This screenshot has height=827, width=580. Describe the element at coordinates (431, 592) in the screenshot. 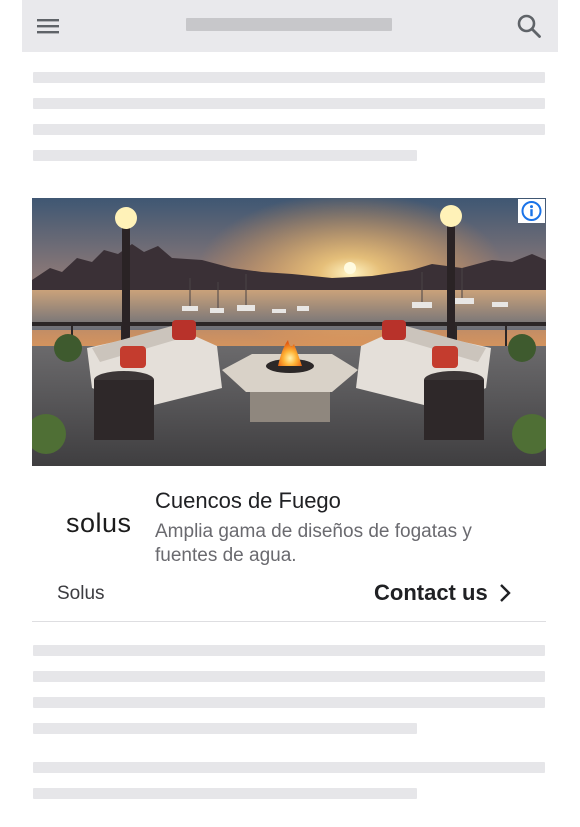

I see `cta-label: Contact us` at that location.